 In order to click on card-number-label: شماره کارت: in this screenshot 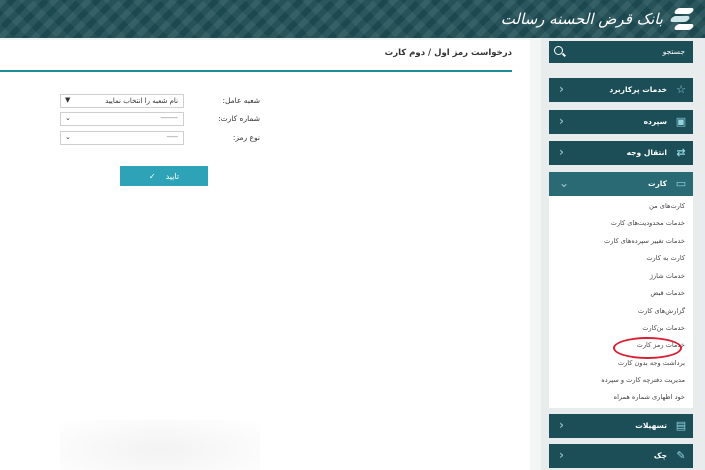, I will do `click(239, 118)`.